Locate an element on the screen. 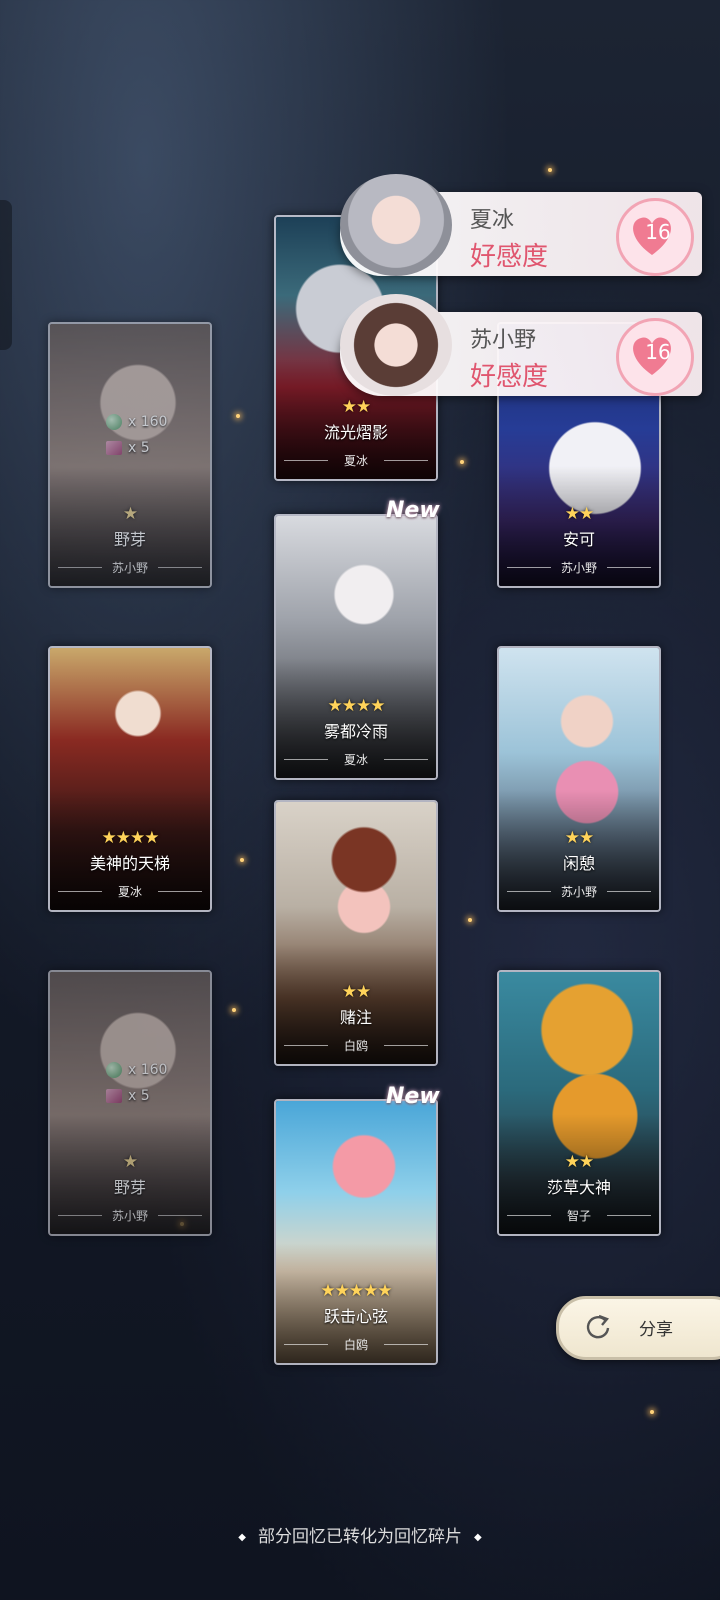  card-title: 莎草大神 is located at coordinates (578, 1187).